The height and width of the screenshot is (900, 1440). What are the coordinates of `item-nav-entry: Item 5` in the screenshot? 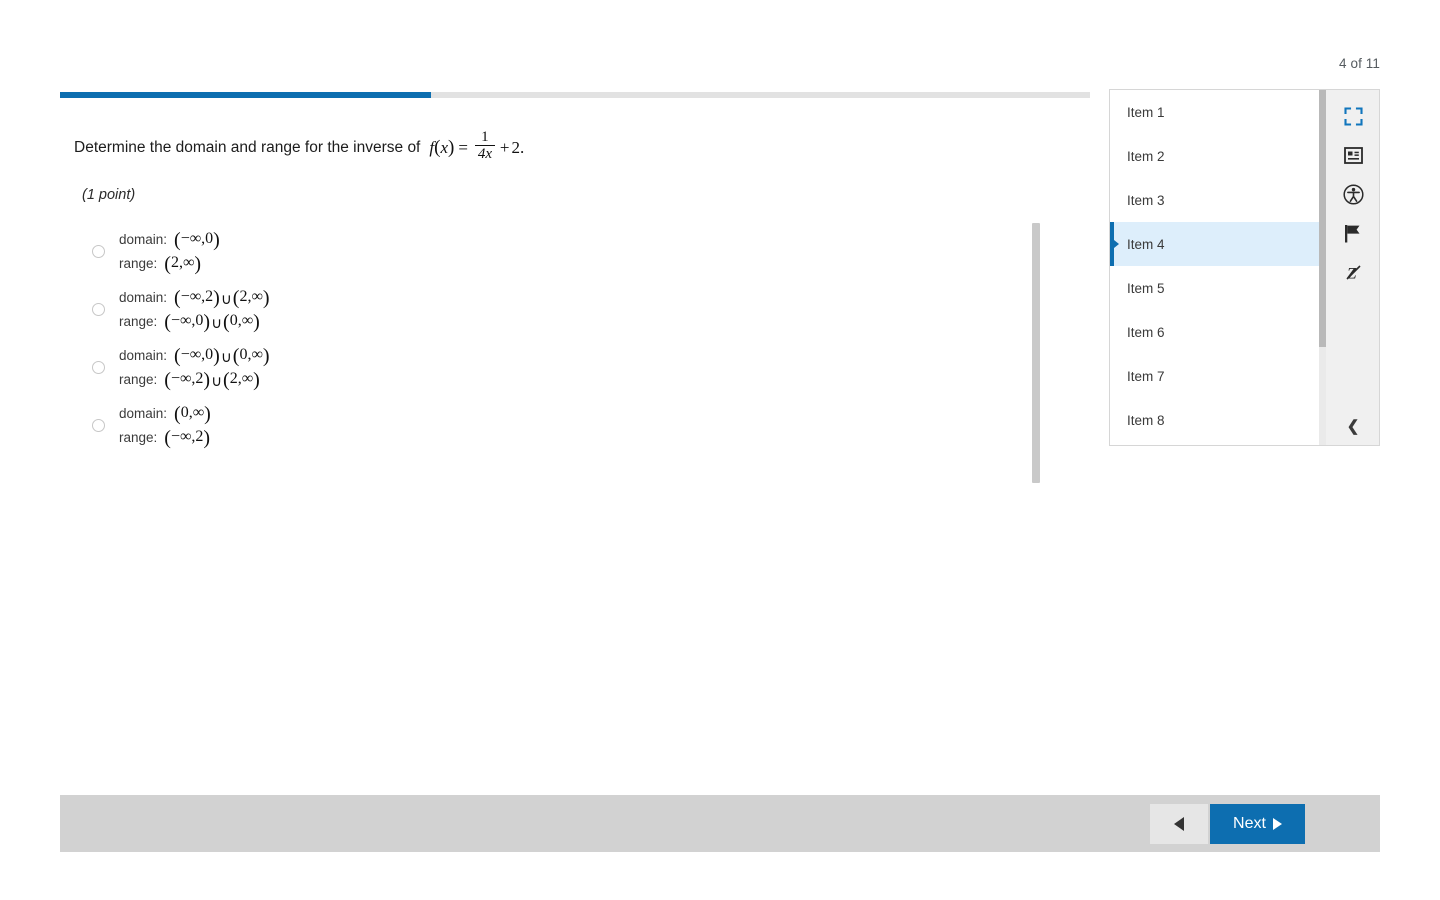 It's located at (1217, 288).